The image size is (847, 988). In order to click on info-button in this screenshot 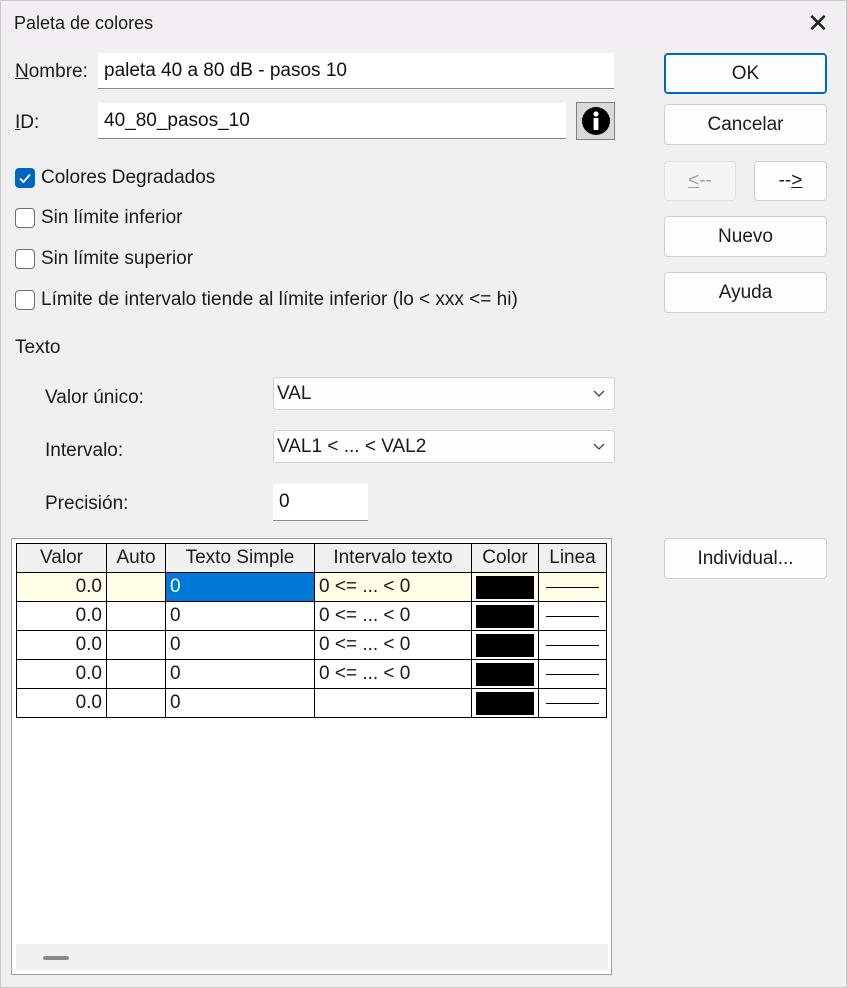, I will do `click(595, 121)`.